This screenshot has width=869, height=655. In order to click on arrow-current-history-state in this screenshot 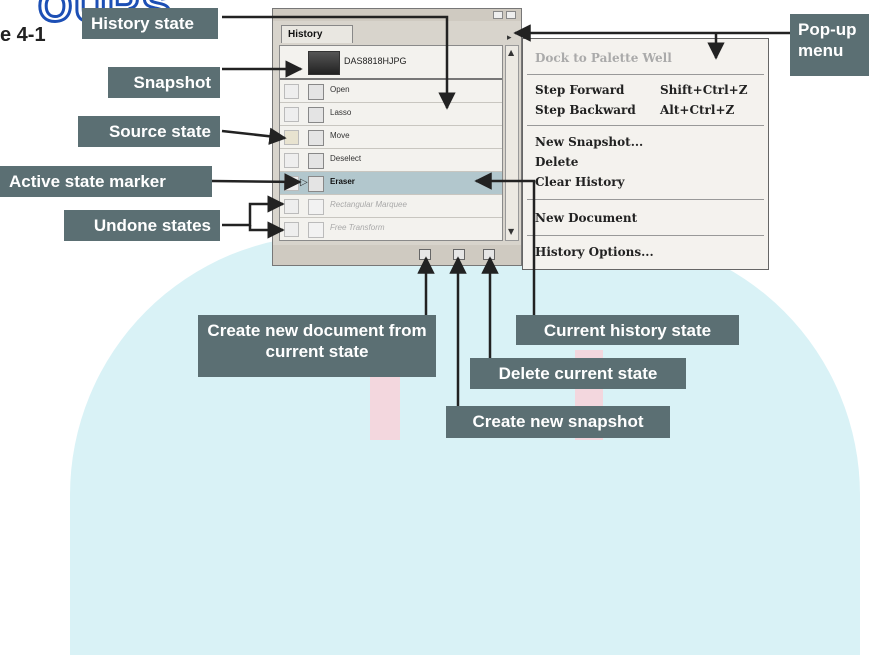, I will do `click(505, 244)`.